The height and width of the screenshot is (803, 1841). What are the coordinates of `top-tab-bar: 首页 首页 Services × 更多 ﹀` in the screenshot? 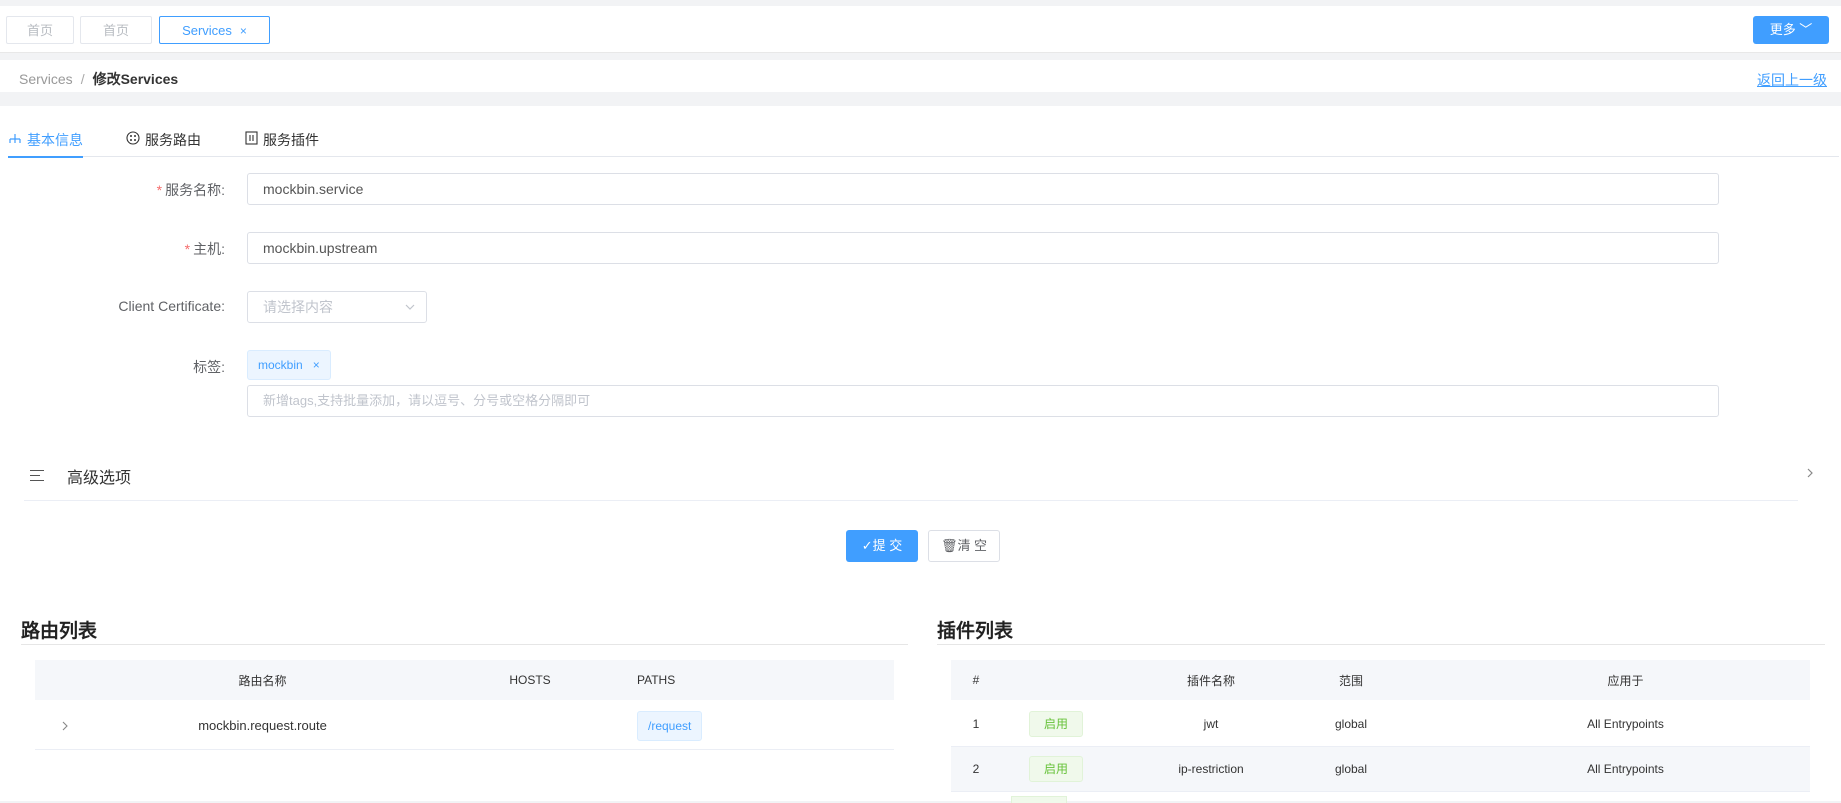 It's located at (920, 29).